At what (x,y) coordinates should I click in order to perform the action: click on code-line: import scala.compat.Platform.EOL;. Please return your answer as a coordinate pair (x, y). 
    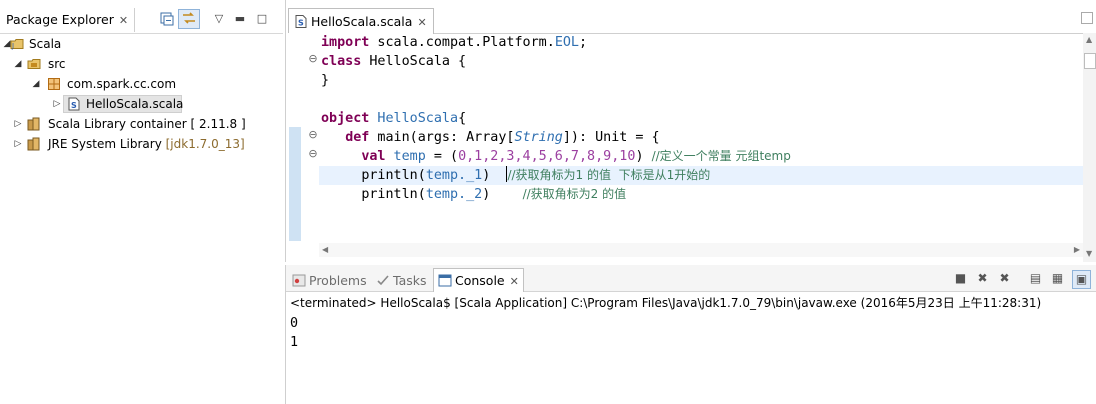
    Looking at the image, I should click on (454, 42).